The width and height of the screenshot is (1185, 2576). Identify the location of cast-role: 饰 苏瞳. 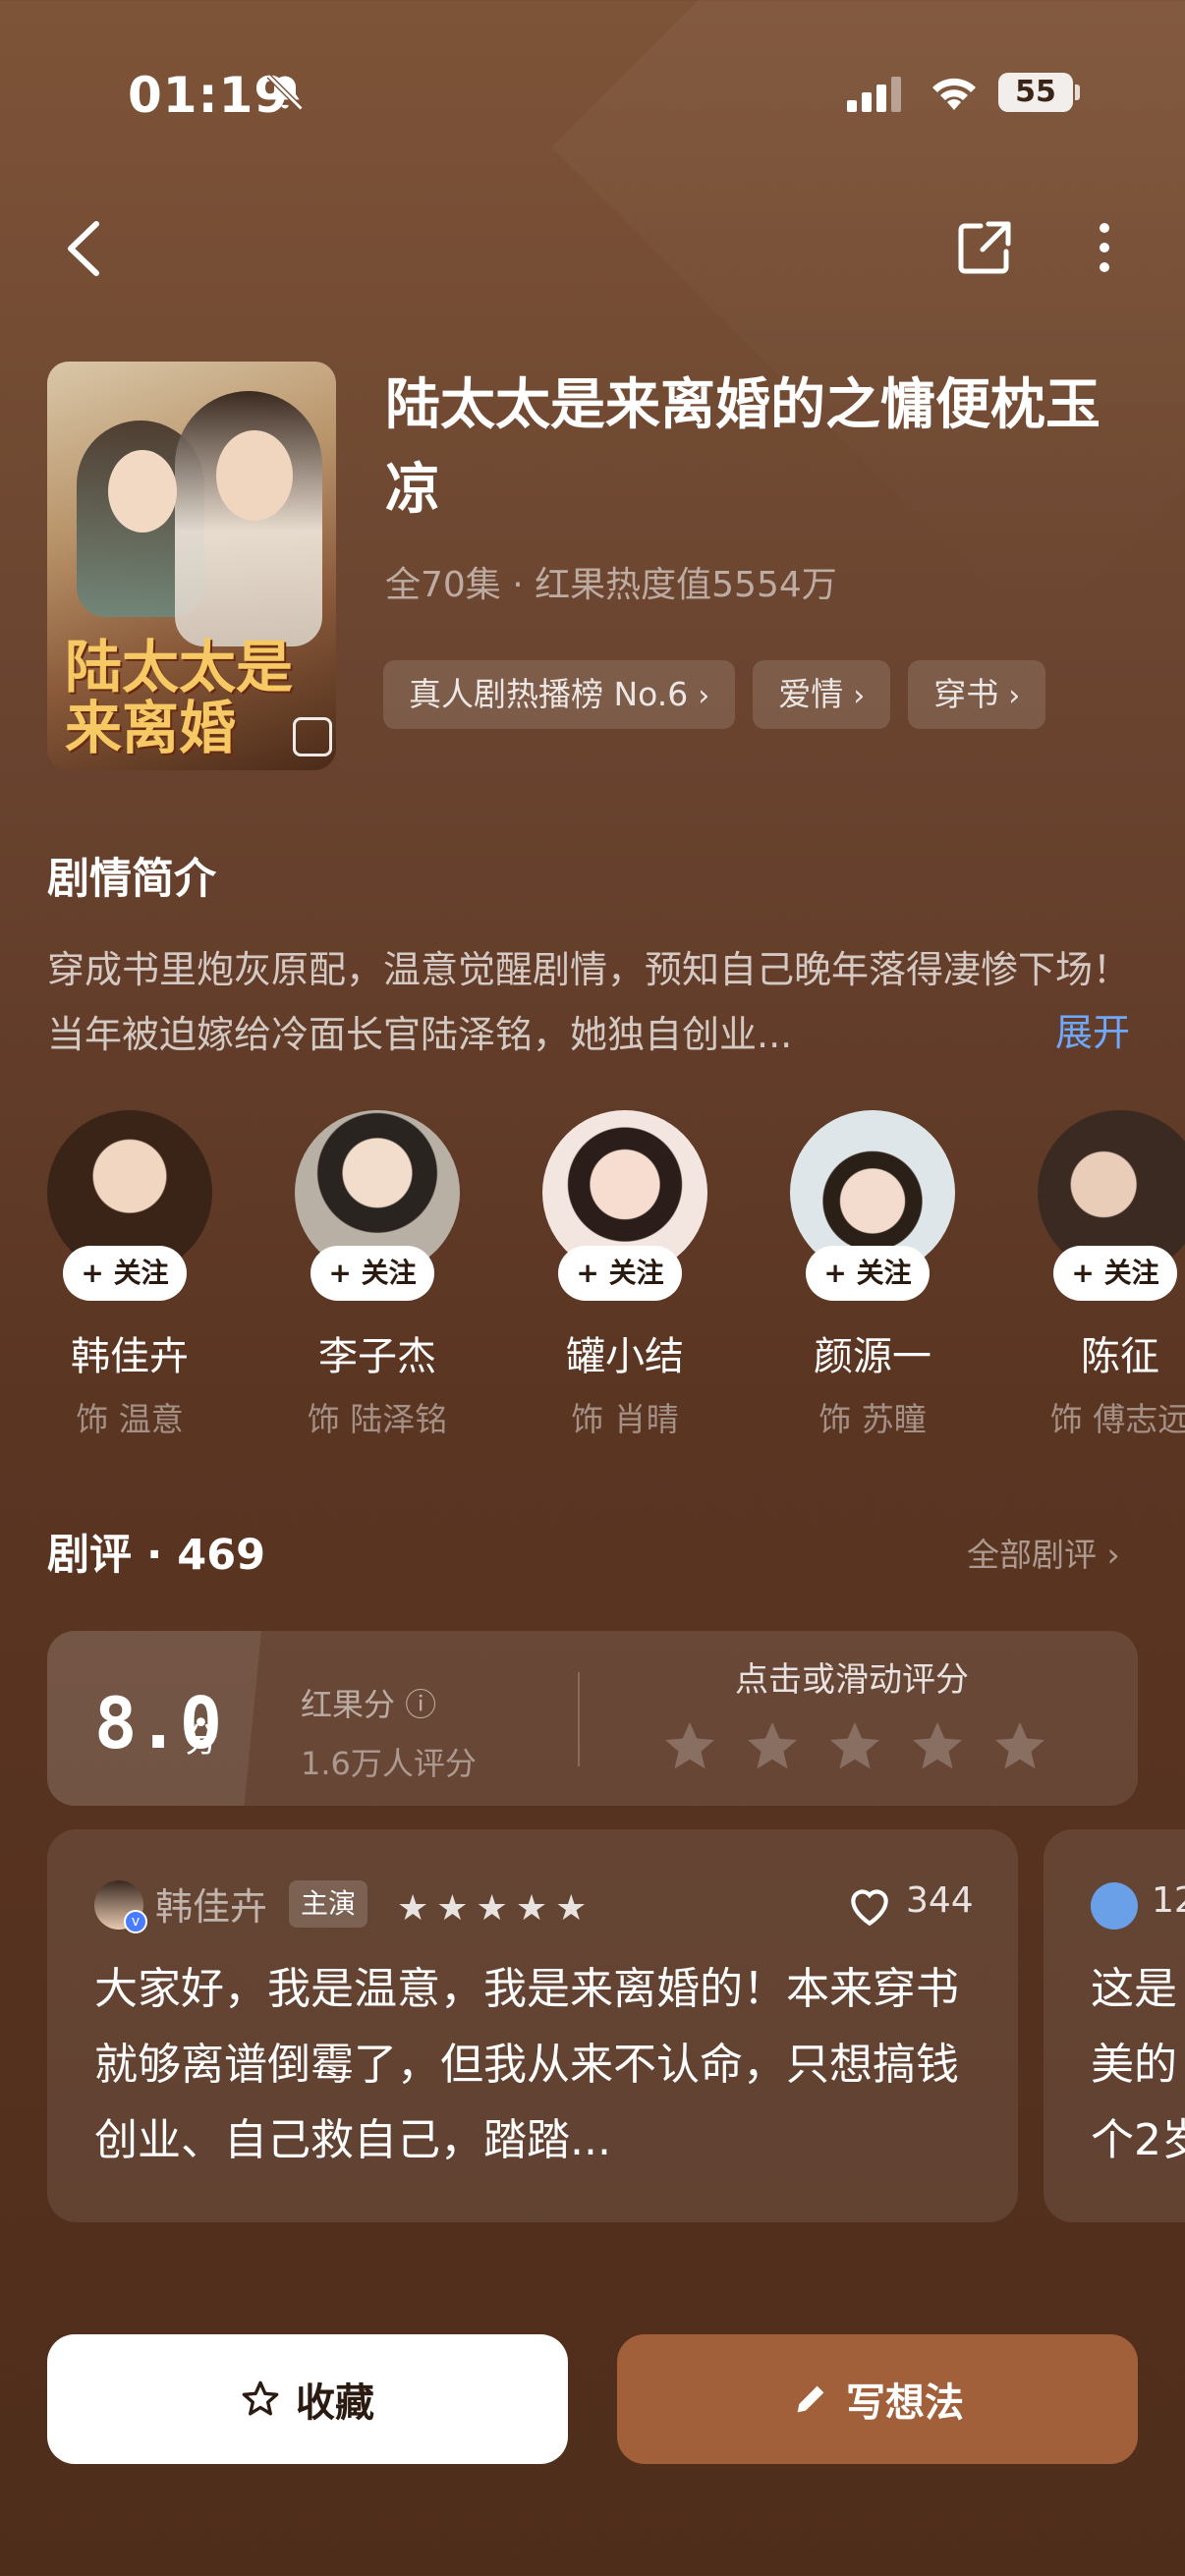
(873, 1419).